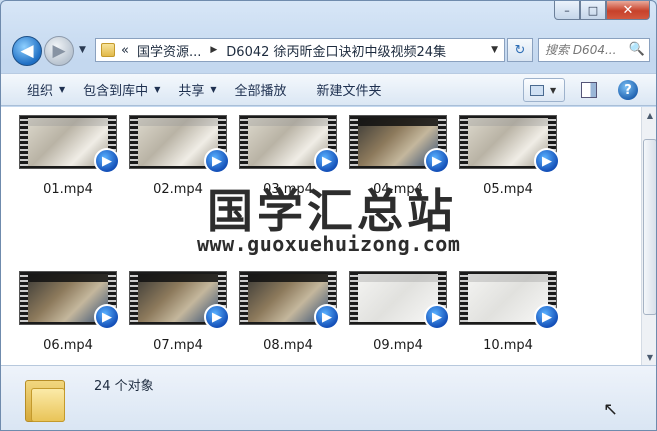  Describe the element at coordinates (336, 50) in the screenshot. I see `breadcrumb-item-current: D6042 徐丙昕金口诀初中级视频24集` at that location.